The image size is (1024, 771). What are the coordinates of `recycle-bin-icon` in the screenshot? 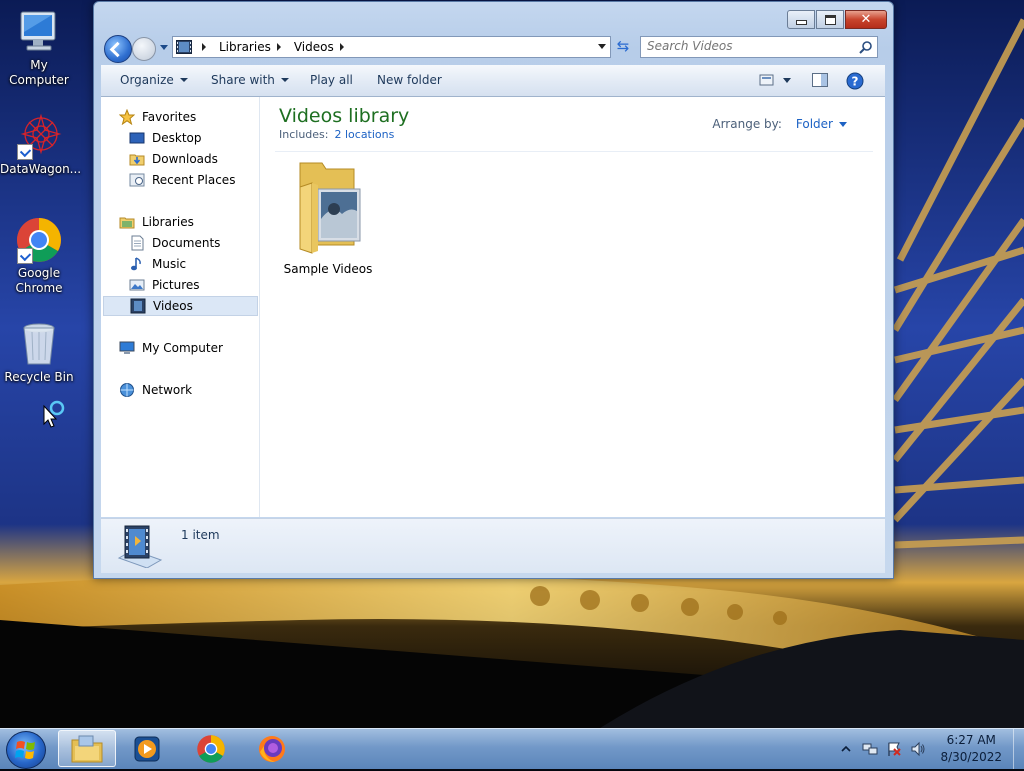 It's located at (39, 344).